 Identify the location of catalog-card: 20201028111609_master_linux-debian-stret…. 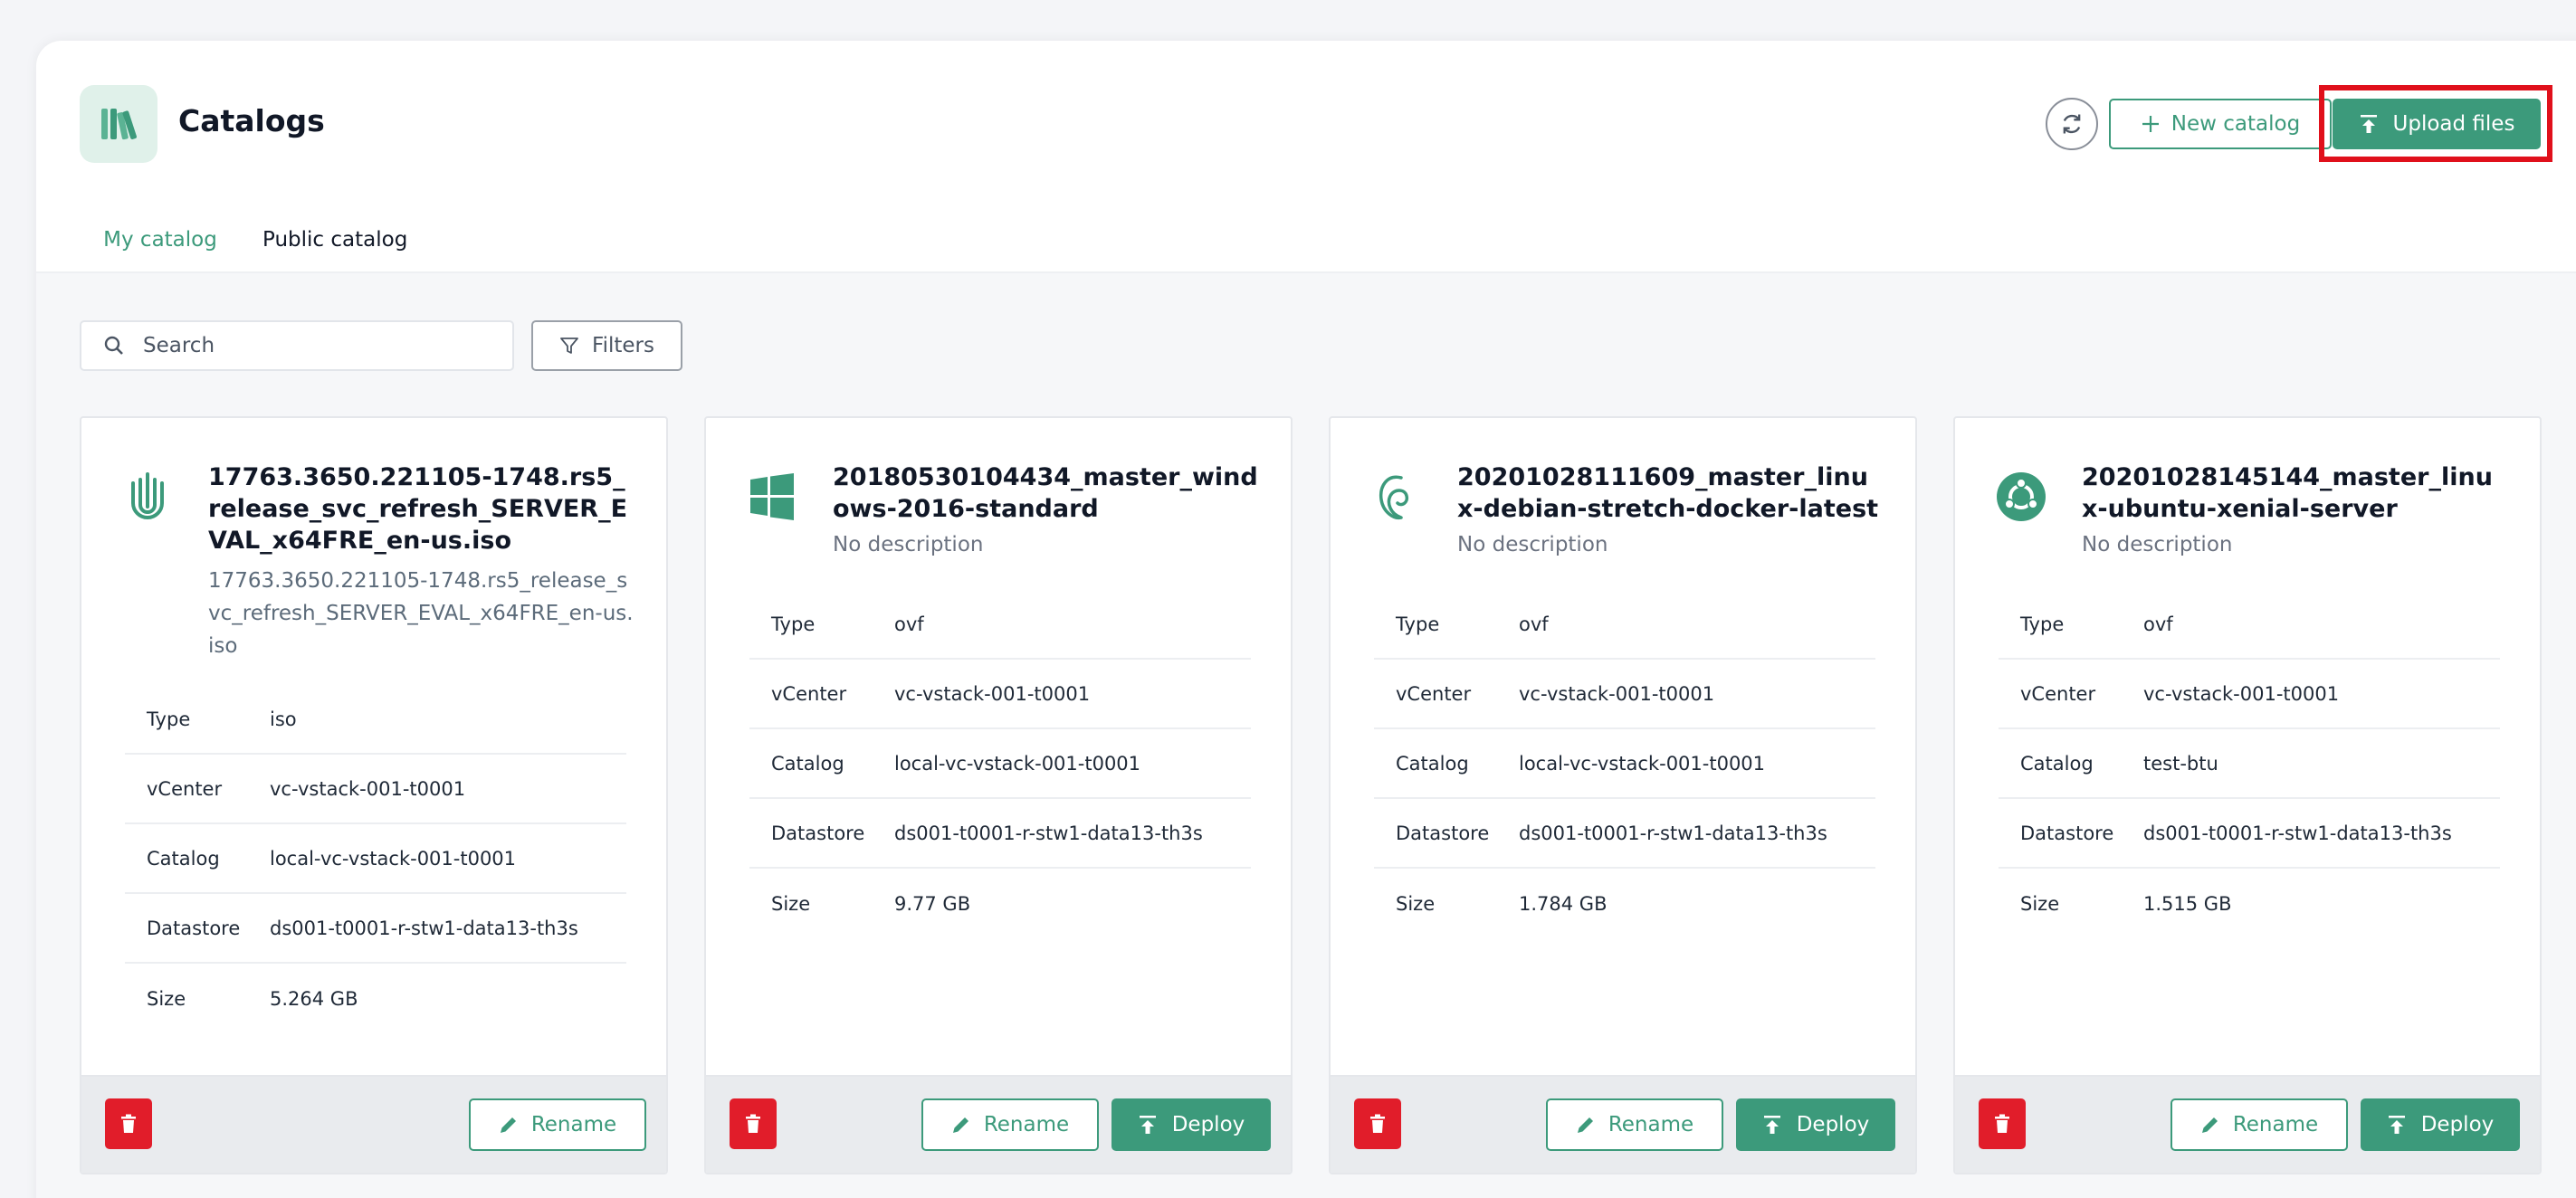
(1623, 795).